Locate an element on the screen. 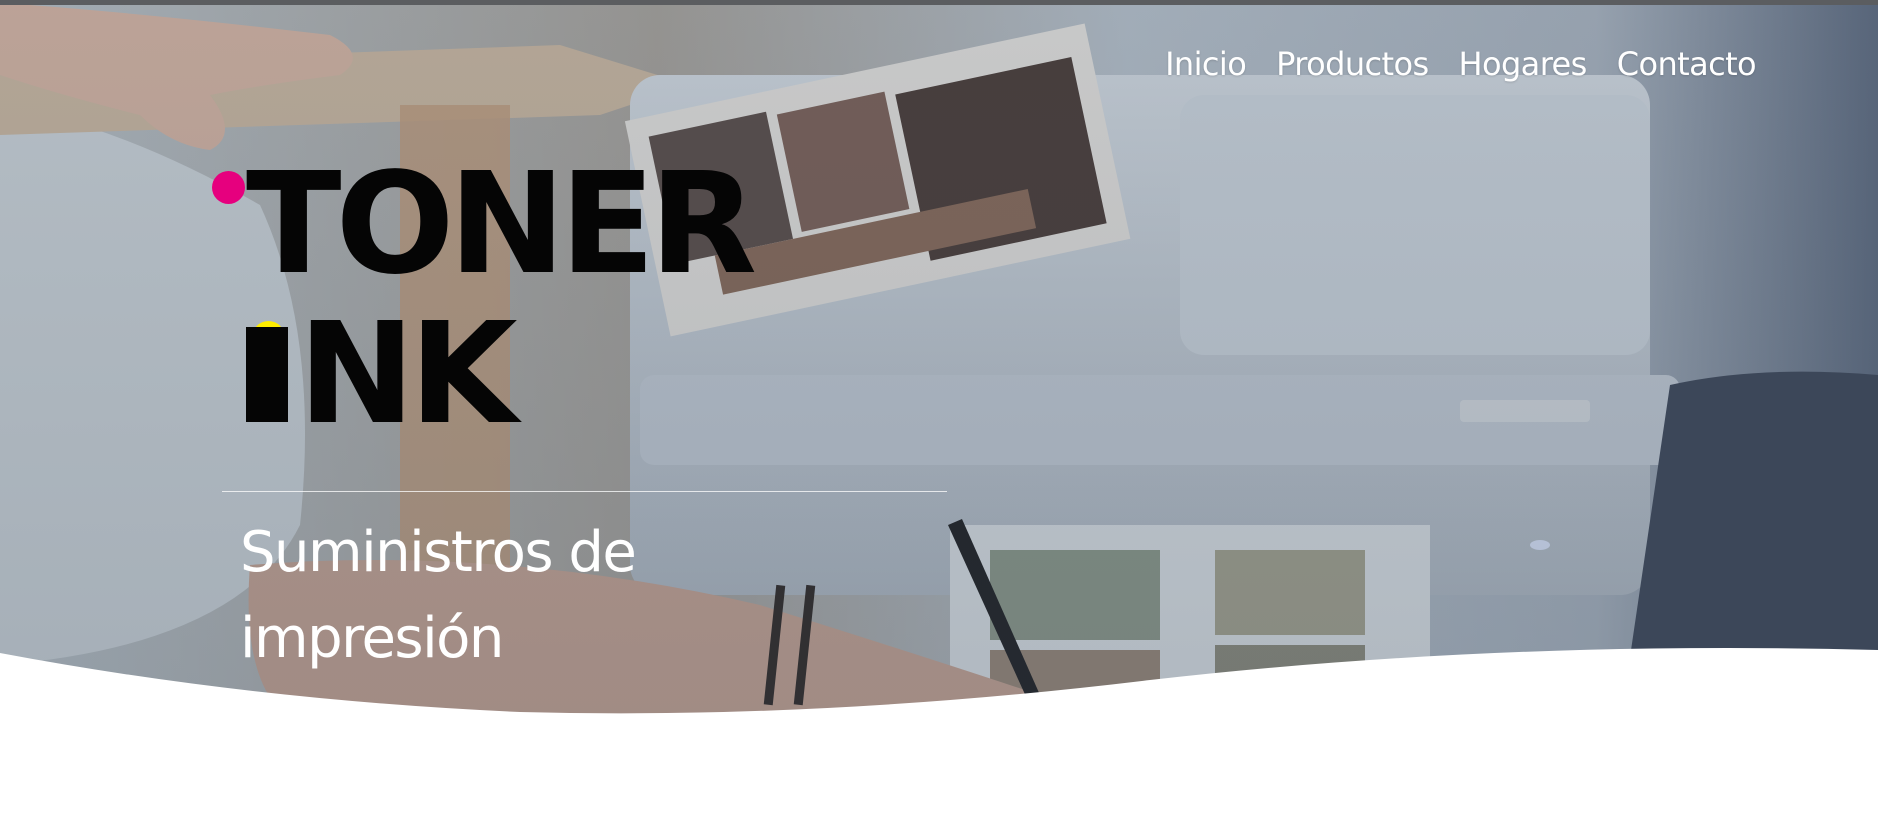  nav-item-hogares: Hogares is located at coordinates (1523, 64).